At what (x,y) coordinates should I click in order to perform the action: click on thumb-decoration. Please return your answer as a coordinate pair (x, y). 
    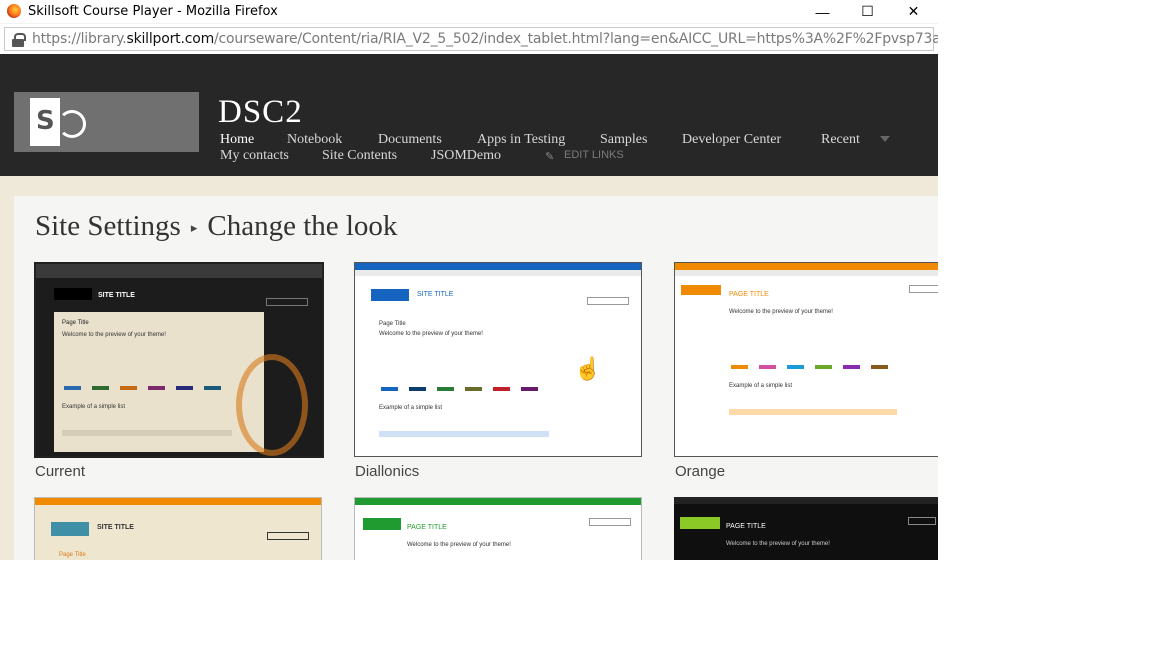
    Looking at the image, I should click on (272, 405).